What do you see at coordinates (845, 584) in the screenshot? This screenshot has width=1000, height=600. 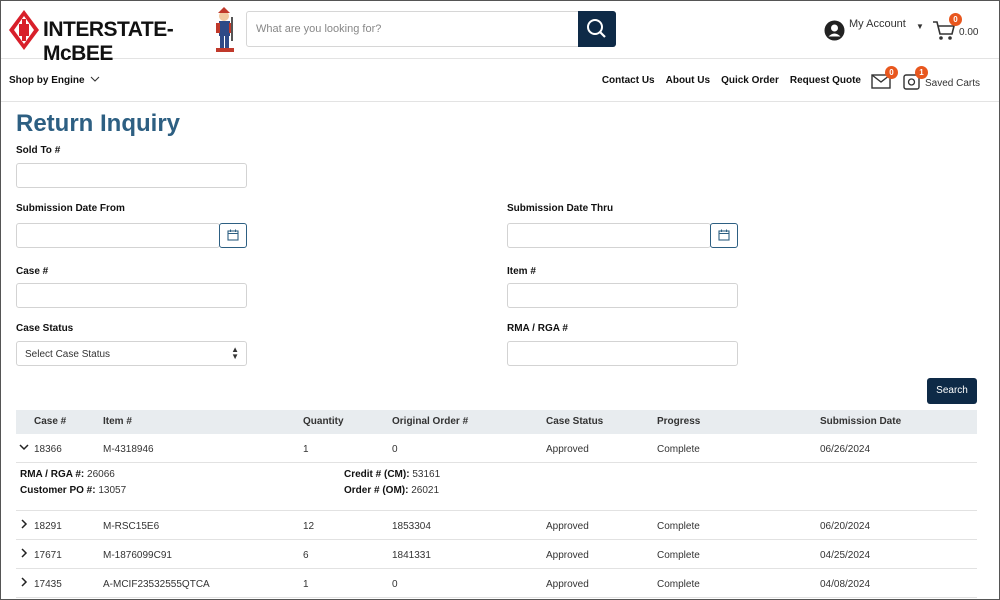 I see `cell-submission-date: 04/08/2024` at bounding box center [845, 584].